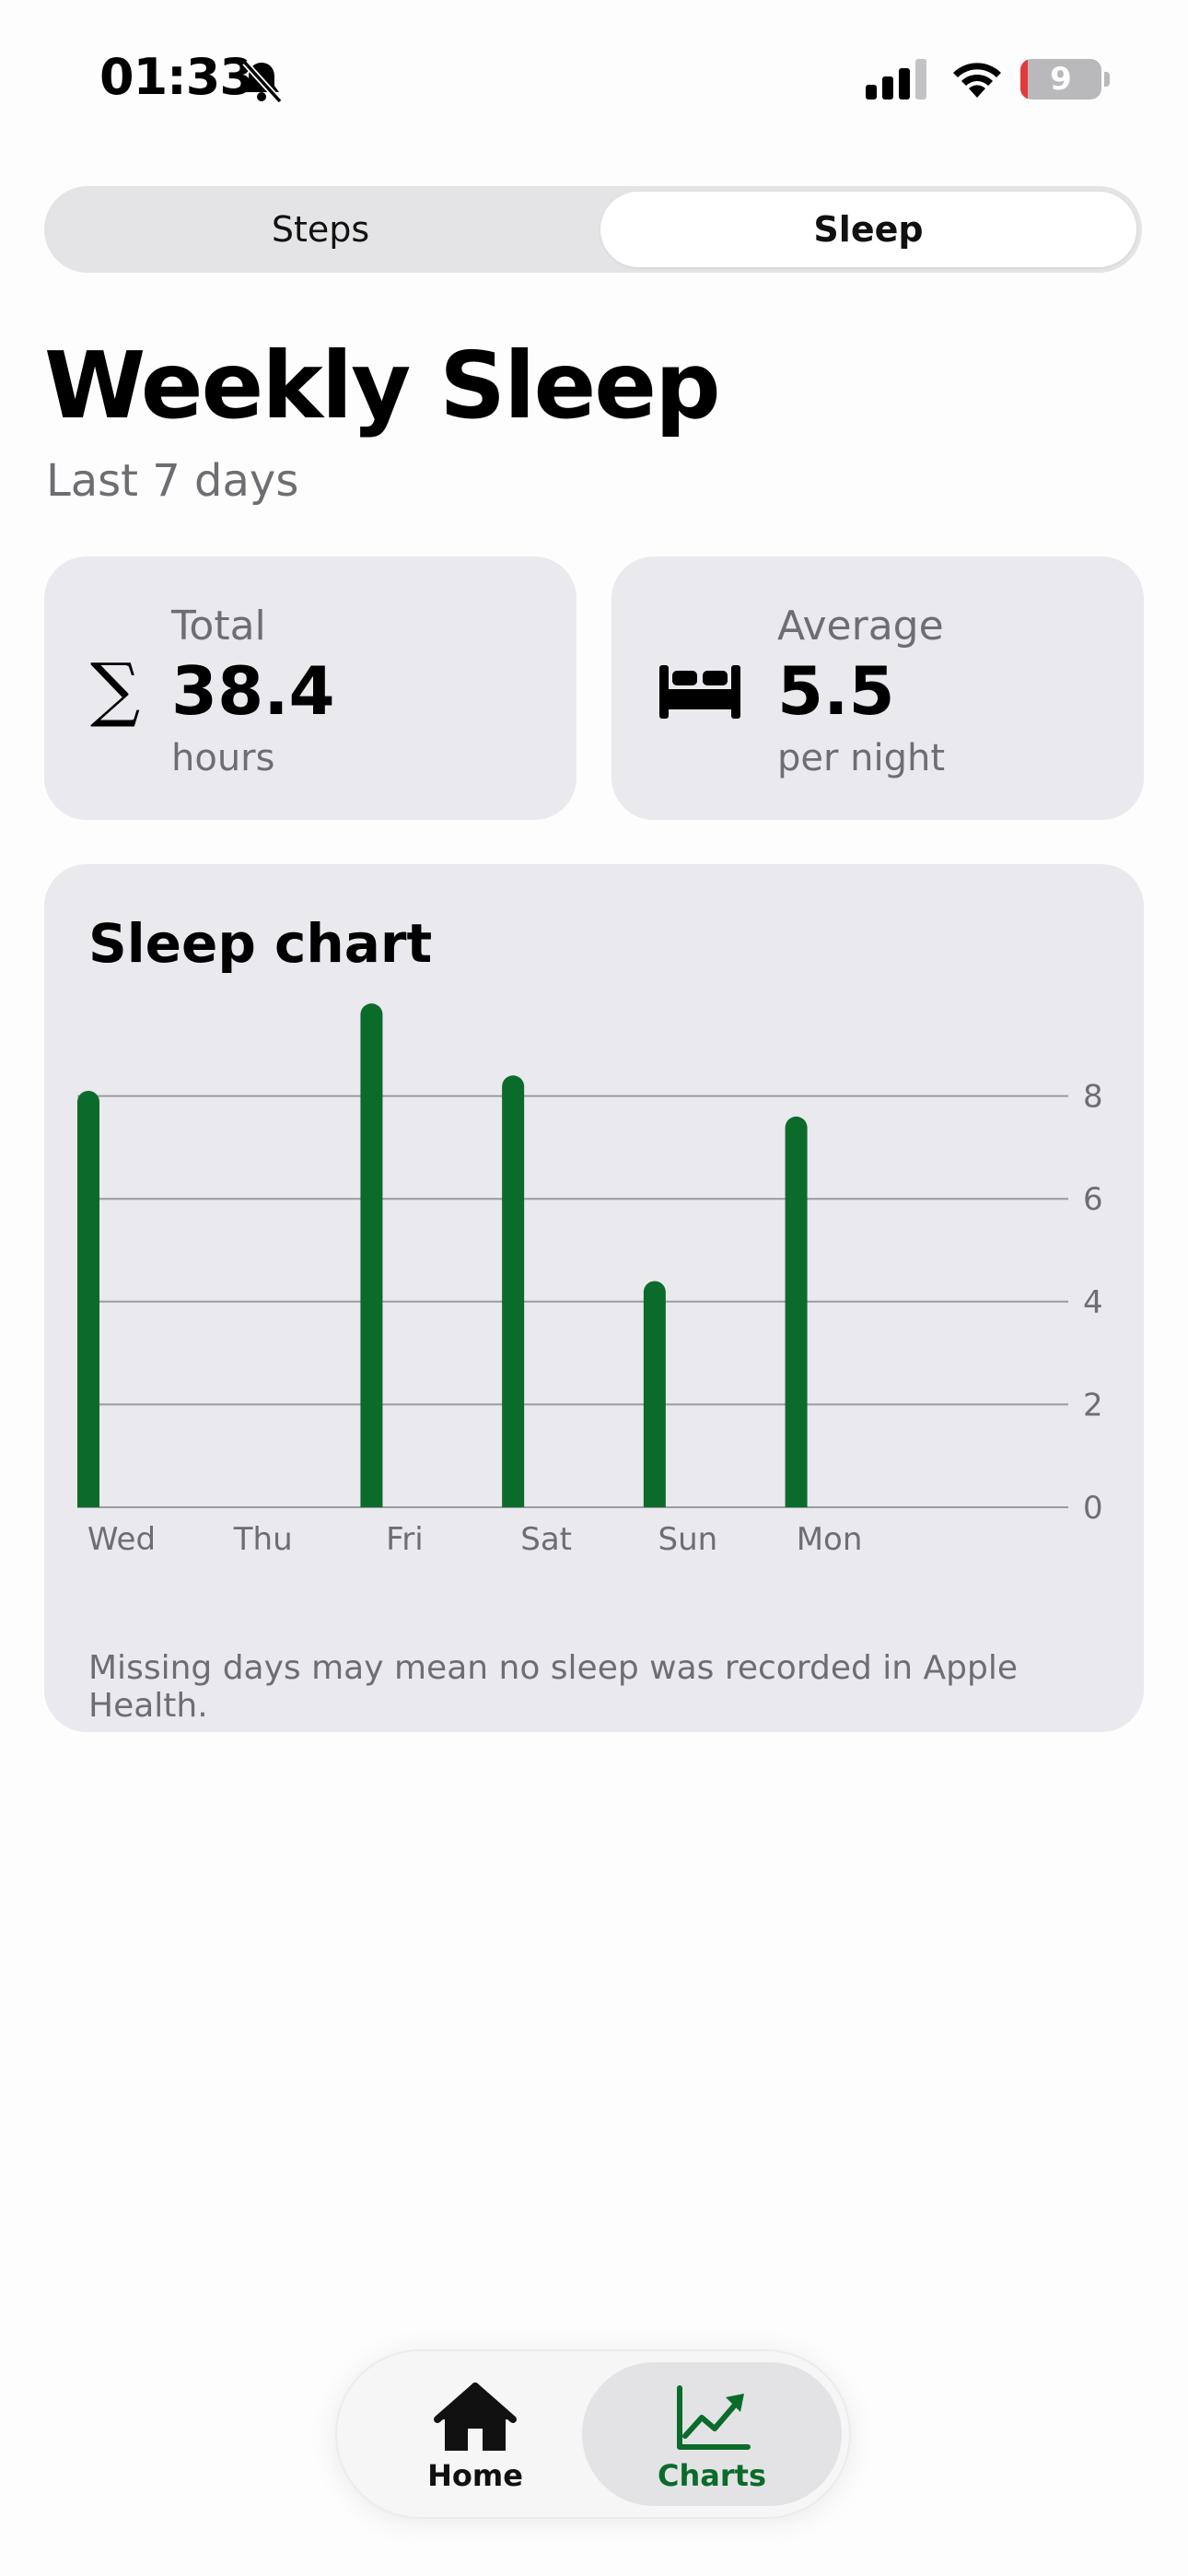 This screenshot has width=1188, height=2576. What do you see at coordinates (371, 1255) in the screenshot?
I see `bar-fri` at bounding box center [371, 1255].